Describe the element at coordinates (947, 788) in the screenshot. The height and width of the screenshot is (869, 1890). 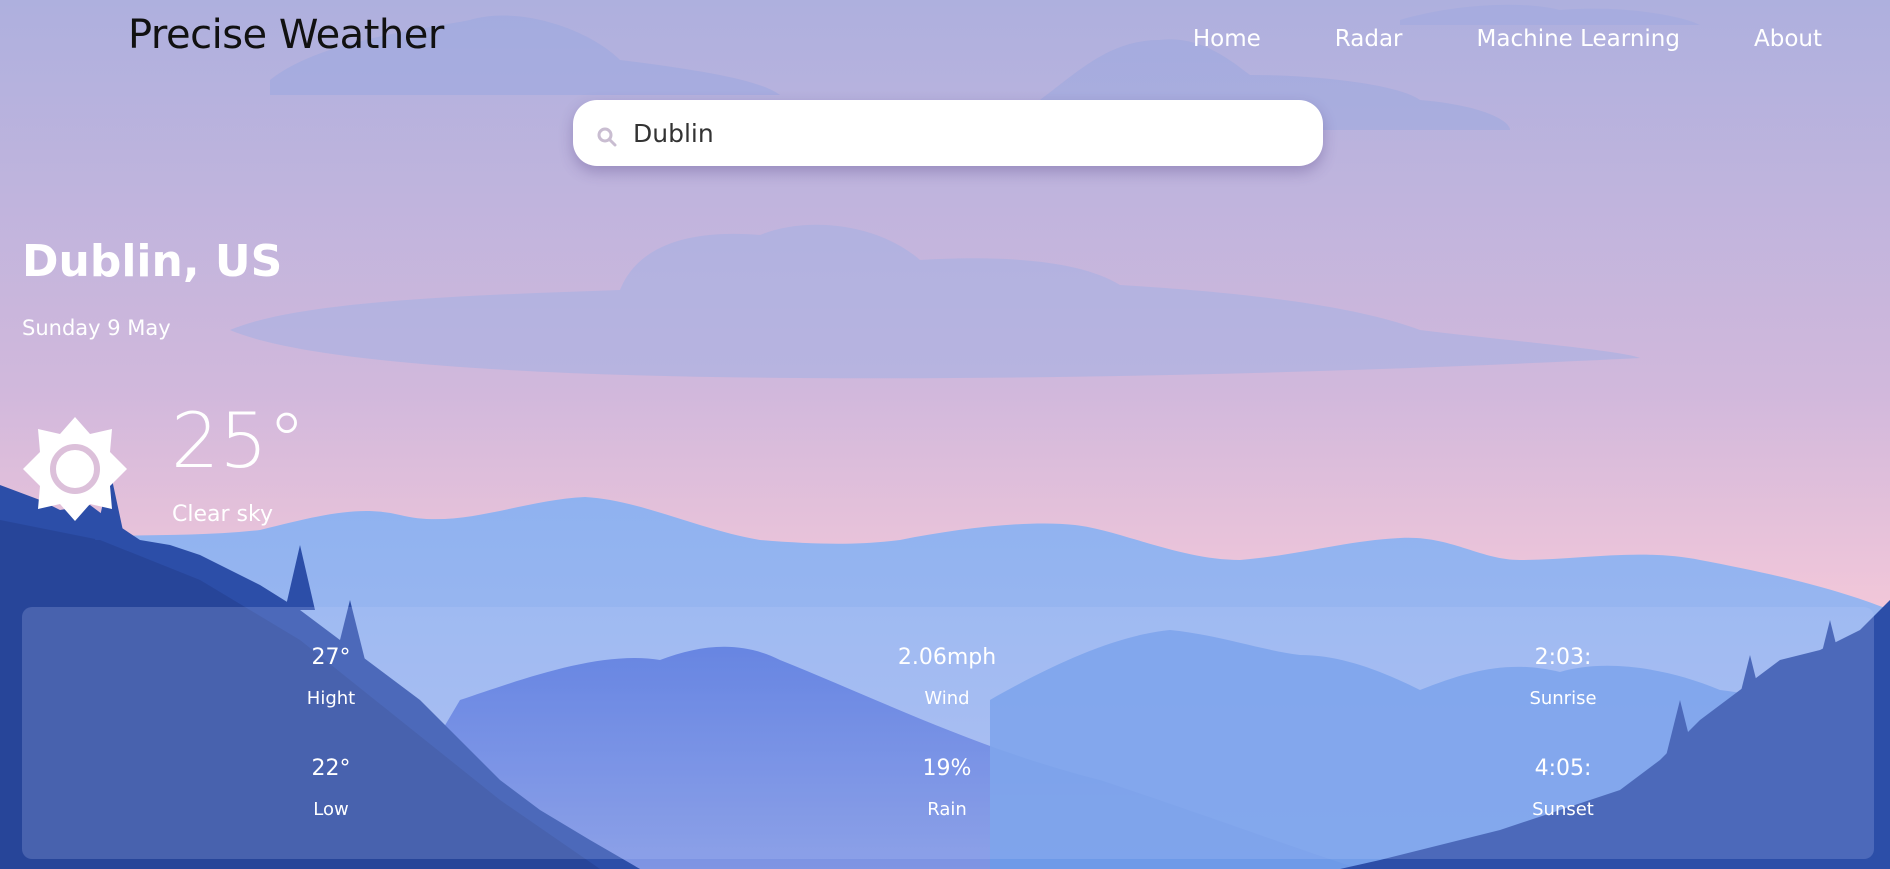
I see `stat-rain: 19% Rain` at that location.